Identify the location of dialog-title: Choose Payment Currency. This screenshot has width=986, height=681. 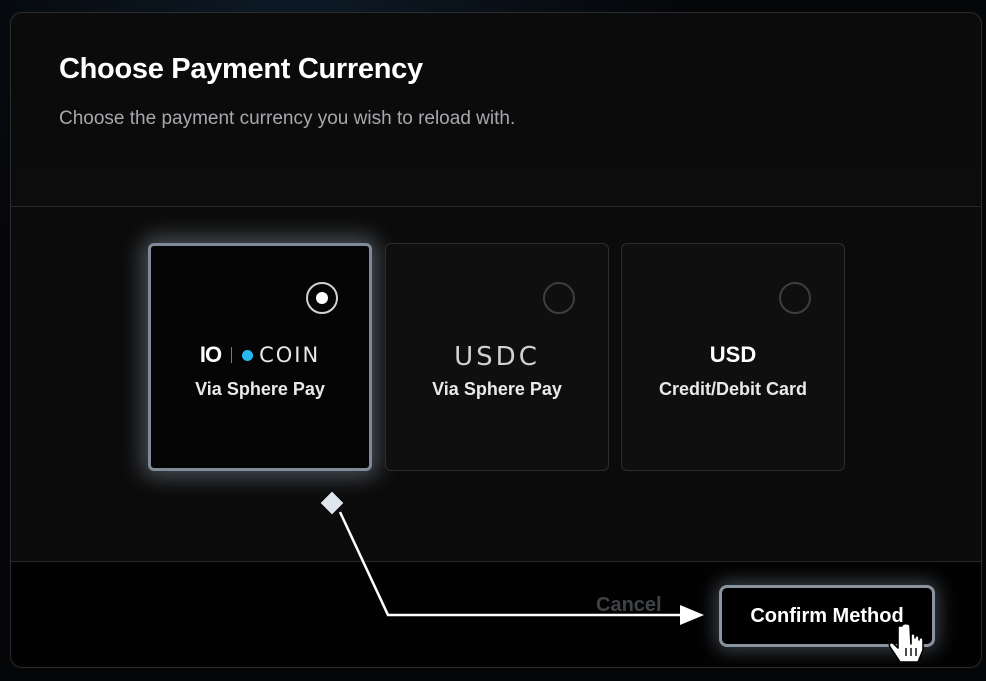
(241, 69).